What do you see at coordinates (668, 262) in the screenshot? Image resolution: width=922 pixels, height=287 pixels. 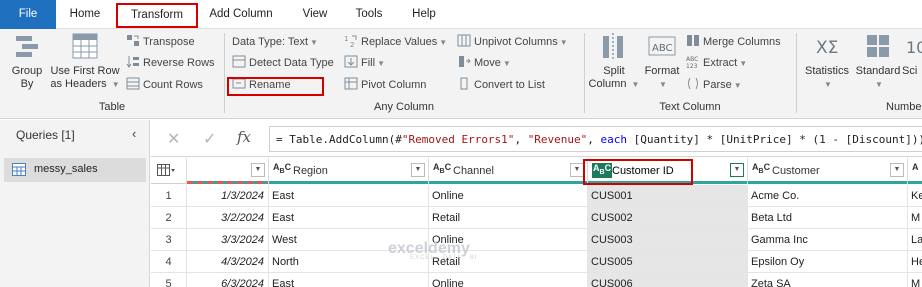 I see `customer-id-cell: CUS005` at bounding box center [668, 262].